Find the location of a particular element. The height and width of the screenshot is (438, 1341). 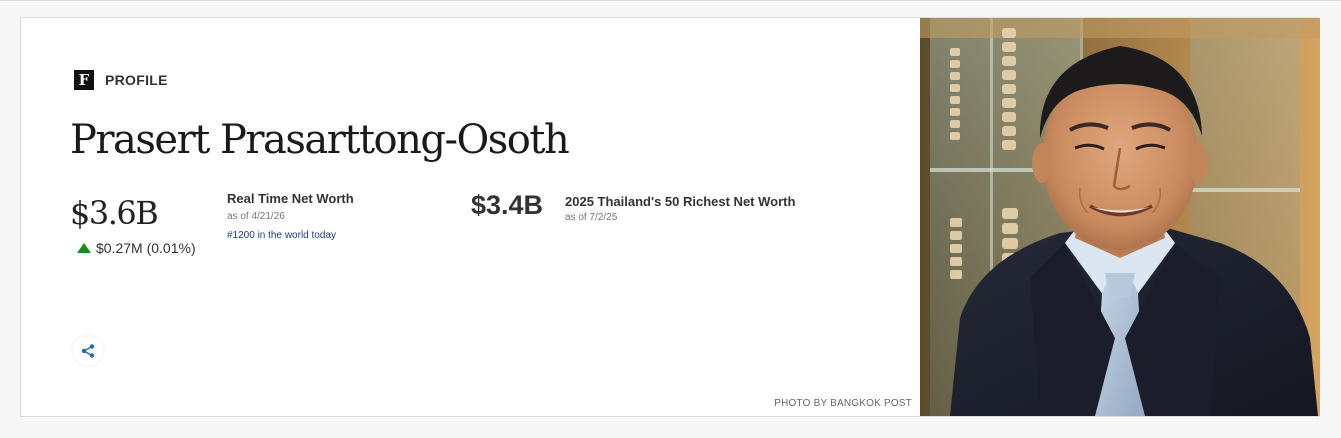

real-time-label: Real Time Net Worth is located at coordinates (290, 198).